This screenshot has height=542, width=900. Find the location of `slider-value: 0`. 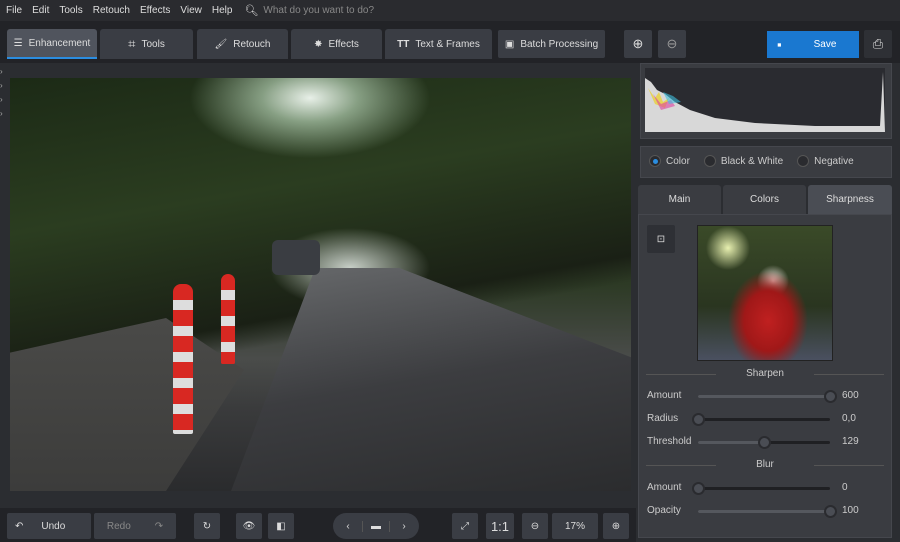

slider-value: 0 is located at coordinates (845, 487).